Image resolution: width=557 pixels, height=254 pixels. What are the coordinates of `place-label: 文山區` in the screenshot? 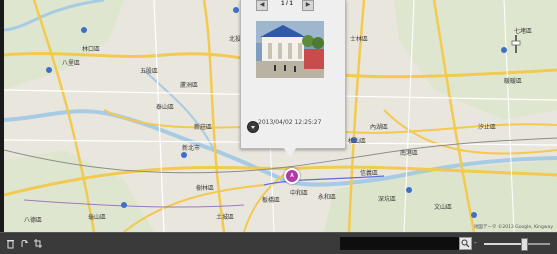 It's located at (443, 207).